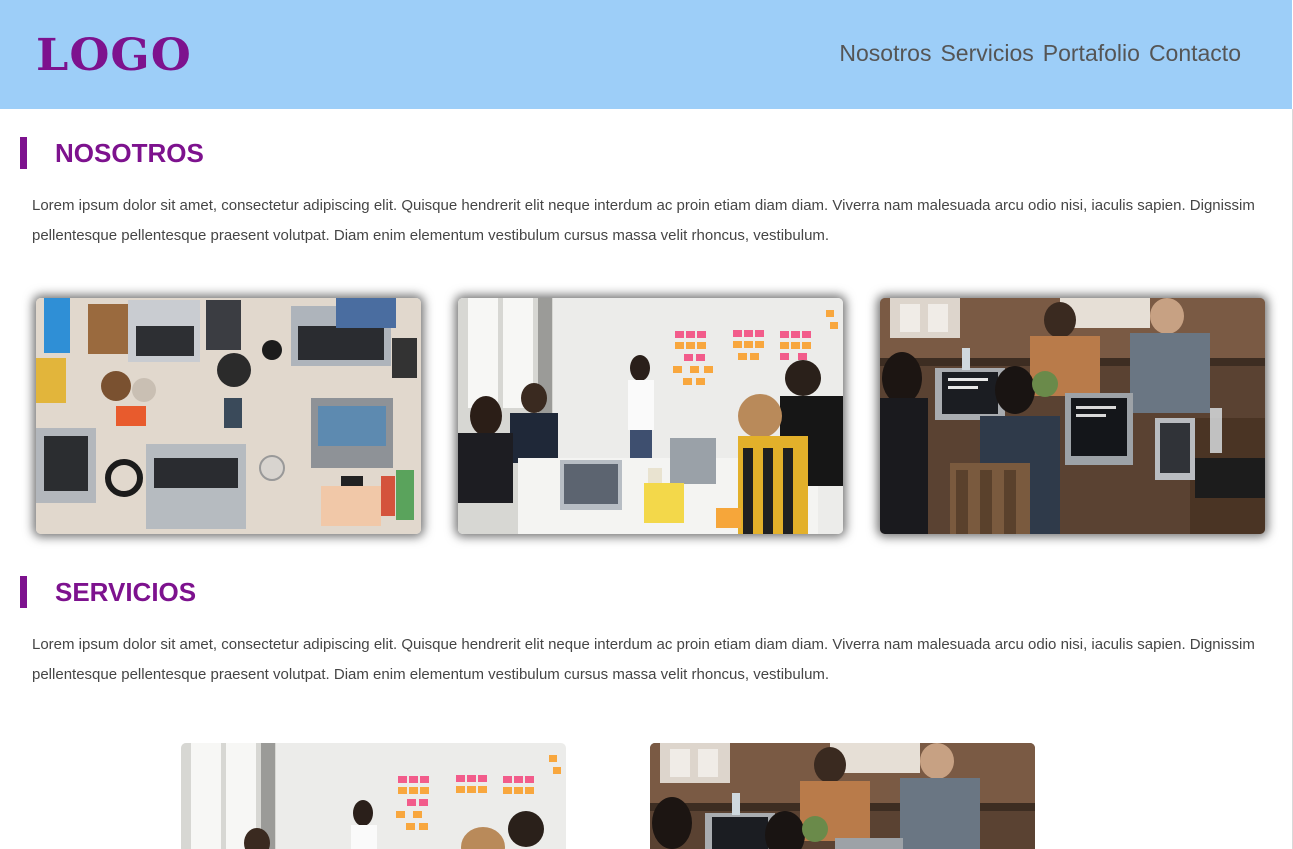 This screenshot has height=849, width=1293. Describe the element at coordinates (885, 53) in the screenshot. I see `nav-link-nosotros: Nosotros` at that location.